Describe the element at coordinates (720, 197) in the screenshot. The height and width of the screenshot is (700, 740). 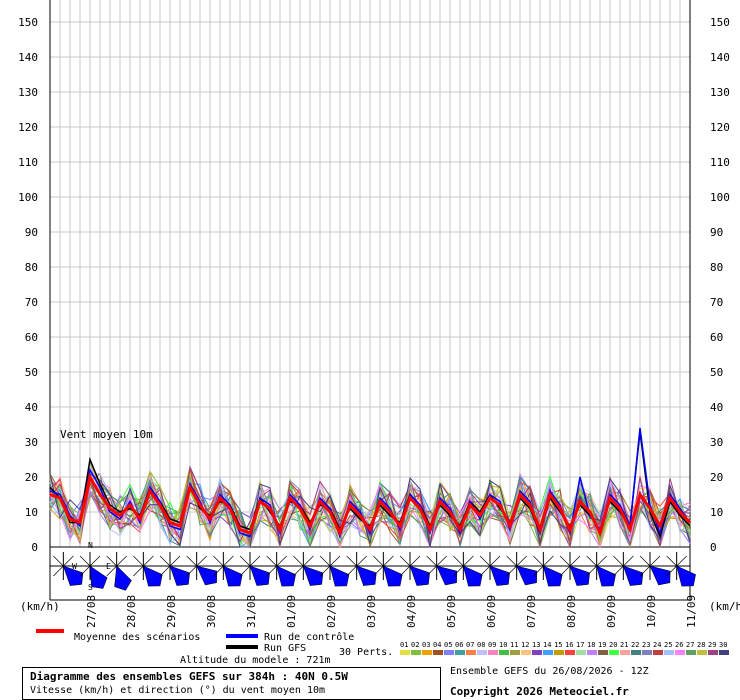
I see `y-tick-right: 100` at that location.